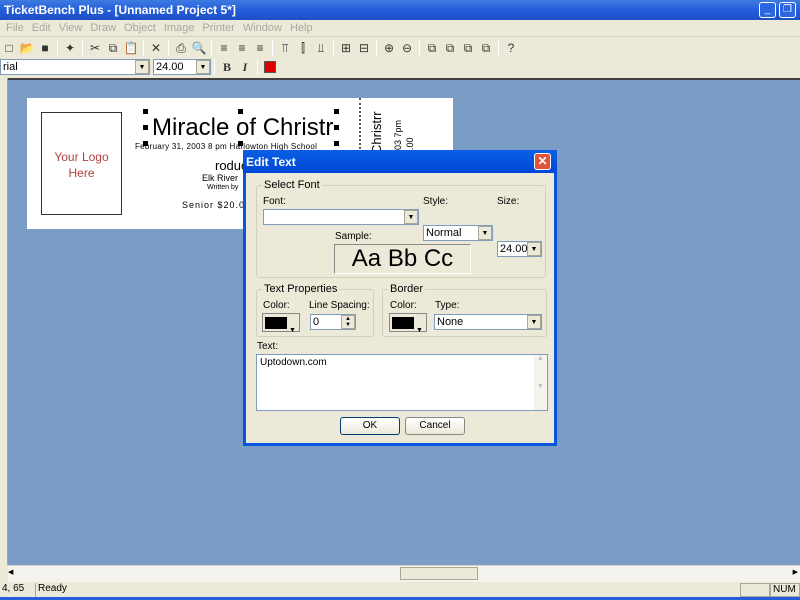 This screenshot has height=600, width=800. What do you see at coordinates (488, 322) in the screenshot?
I see `border-type-select: None ▼` at bounding box center [488, 322].